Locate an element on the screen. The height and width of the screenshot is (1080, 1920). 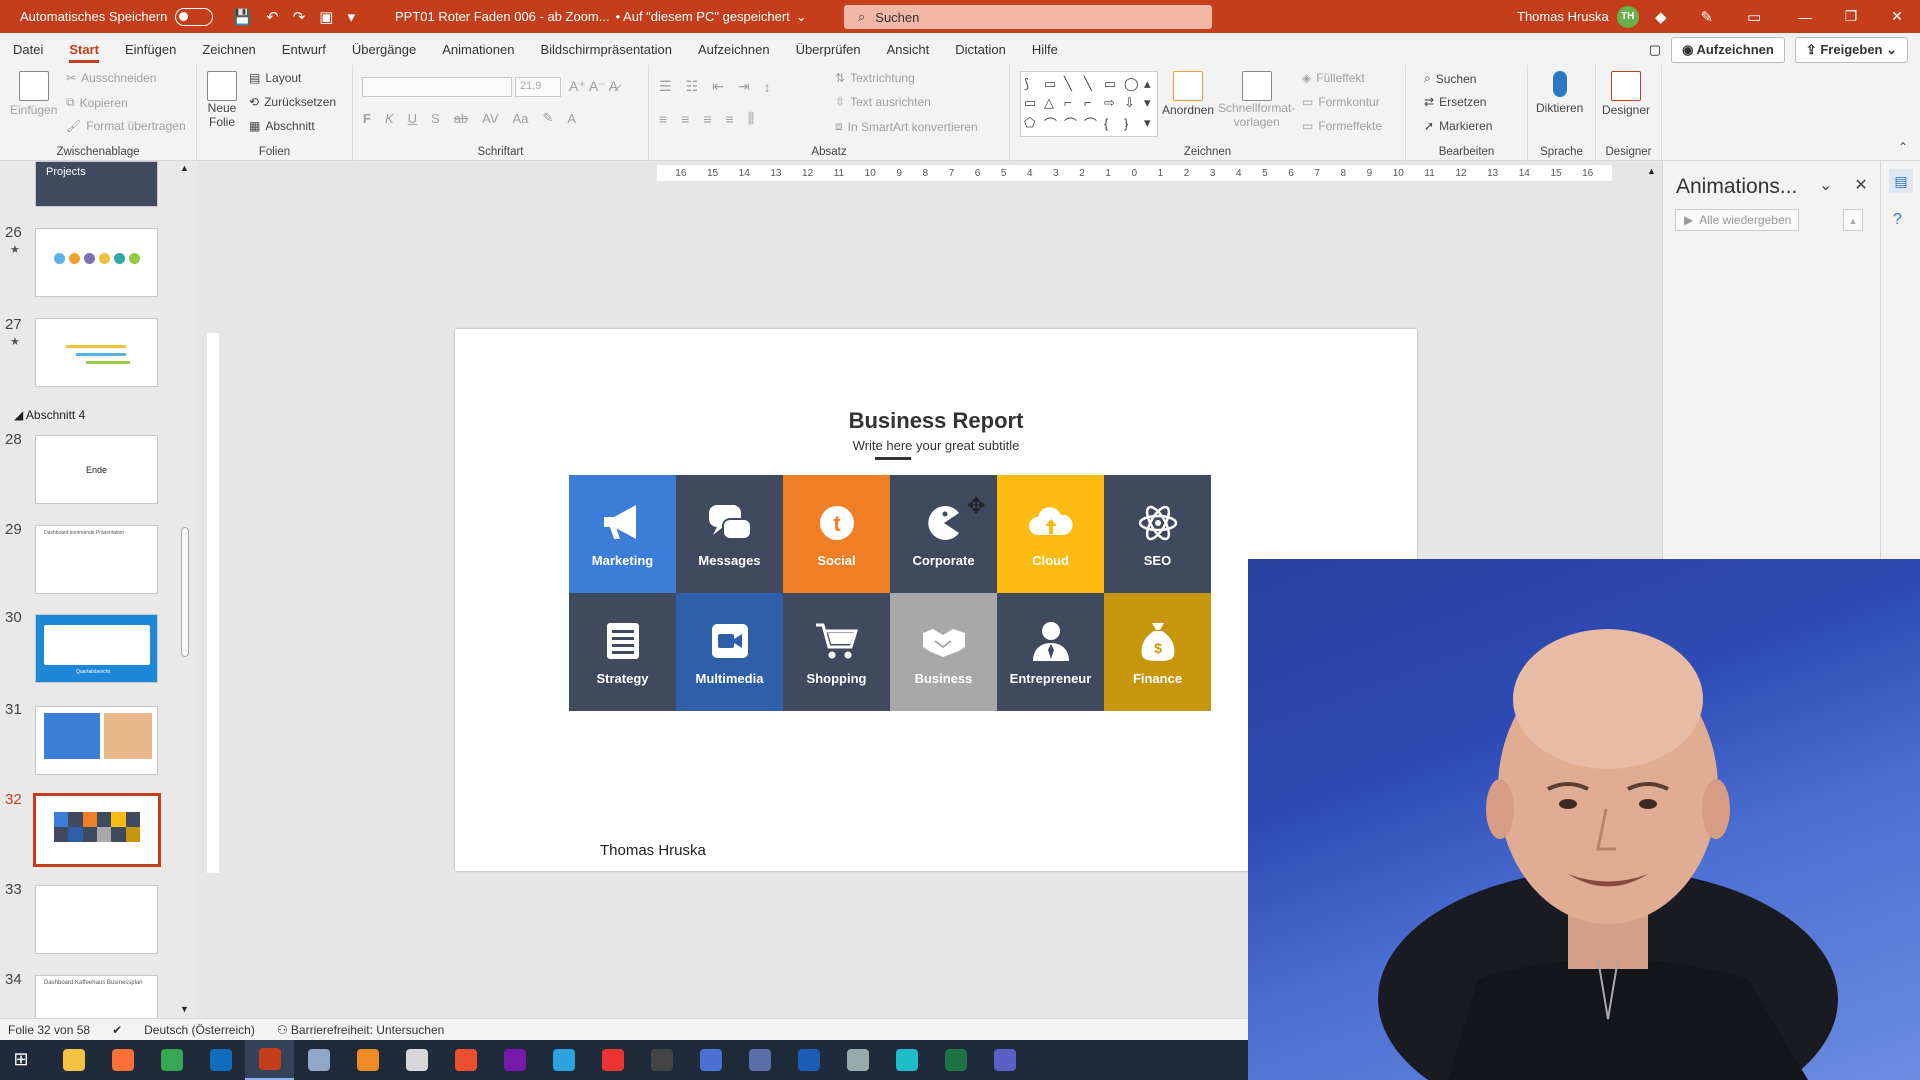
comments-icon: ▢ is located at coordinates (1655, 50).